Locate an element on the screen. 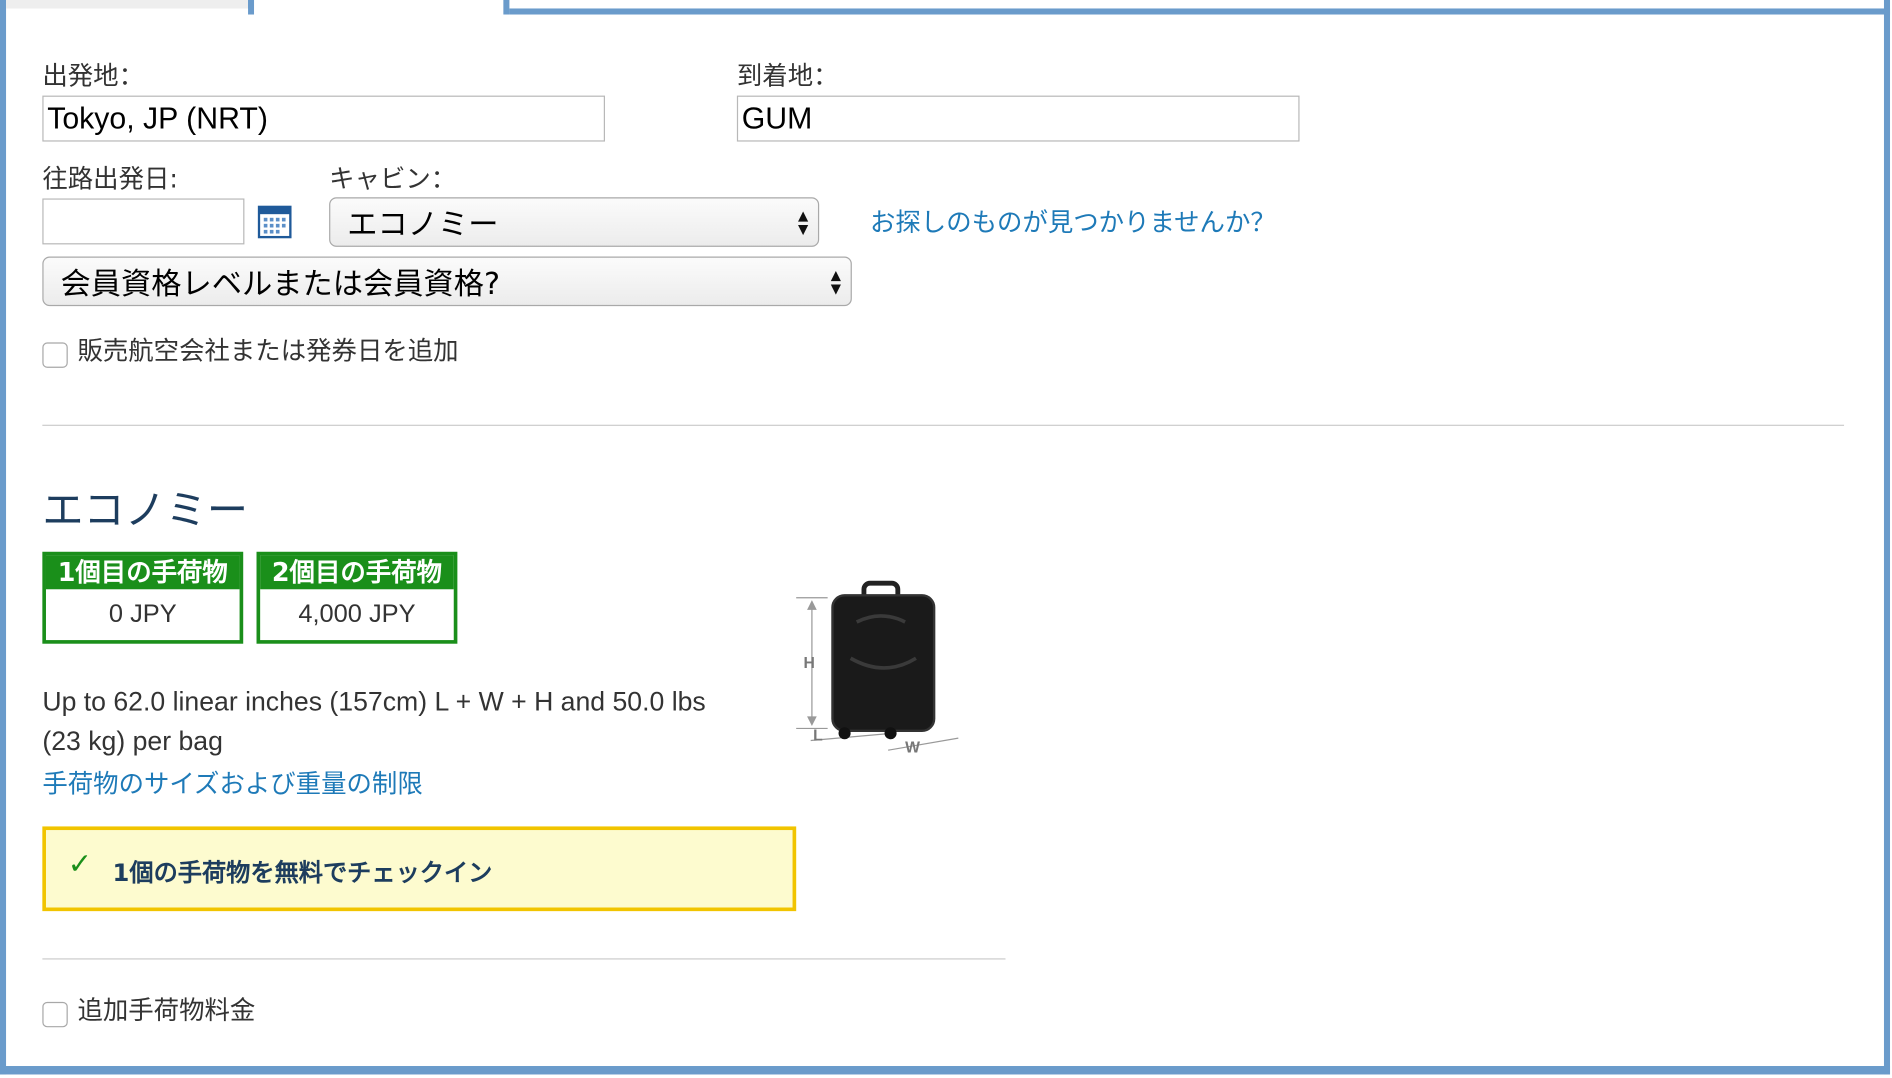 The image size is (1892, 1078). add-carrier-checkbox is located at coordinates (55, 355).